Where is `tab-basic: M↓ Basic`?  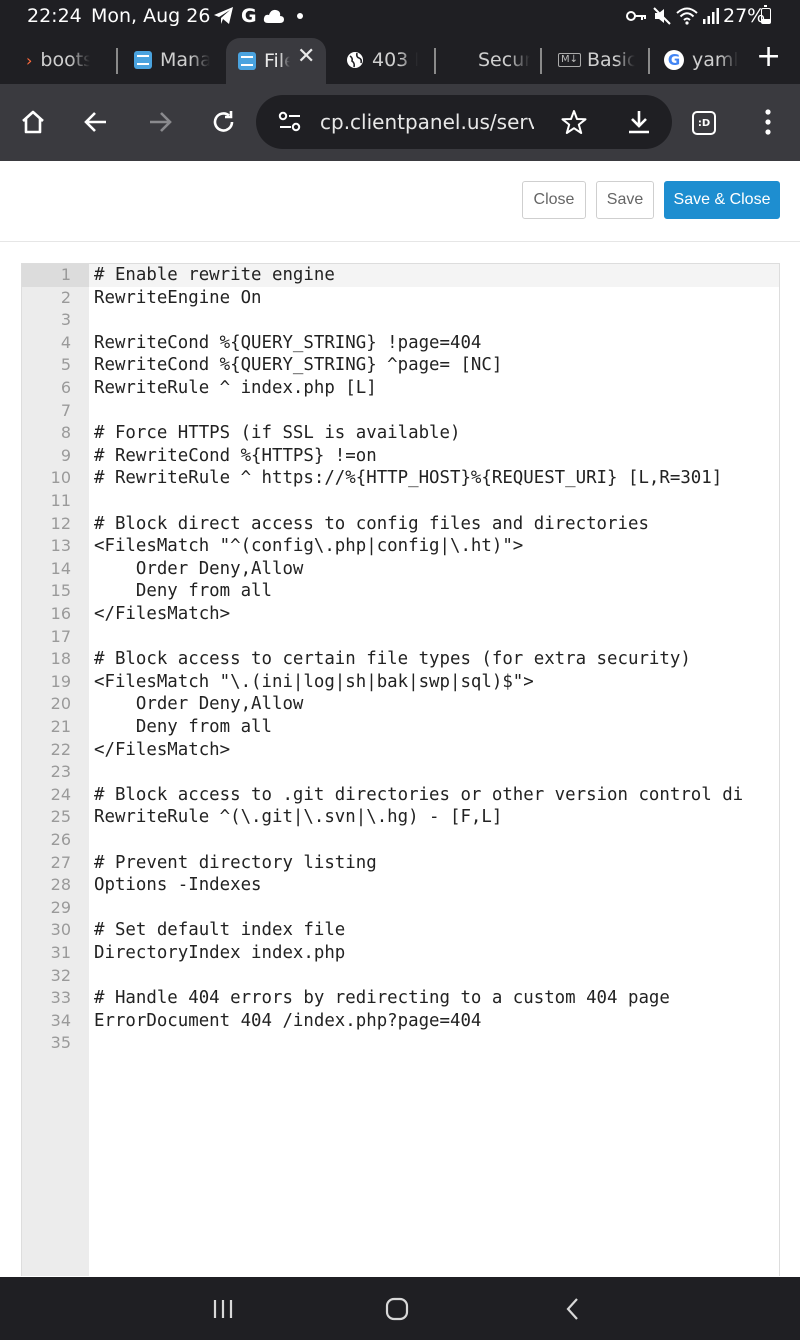 tab-basic: M↓ Basic is located at coordinates (598, 60).